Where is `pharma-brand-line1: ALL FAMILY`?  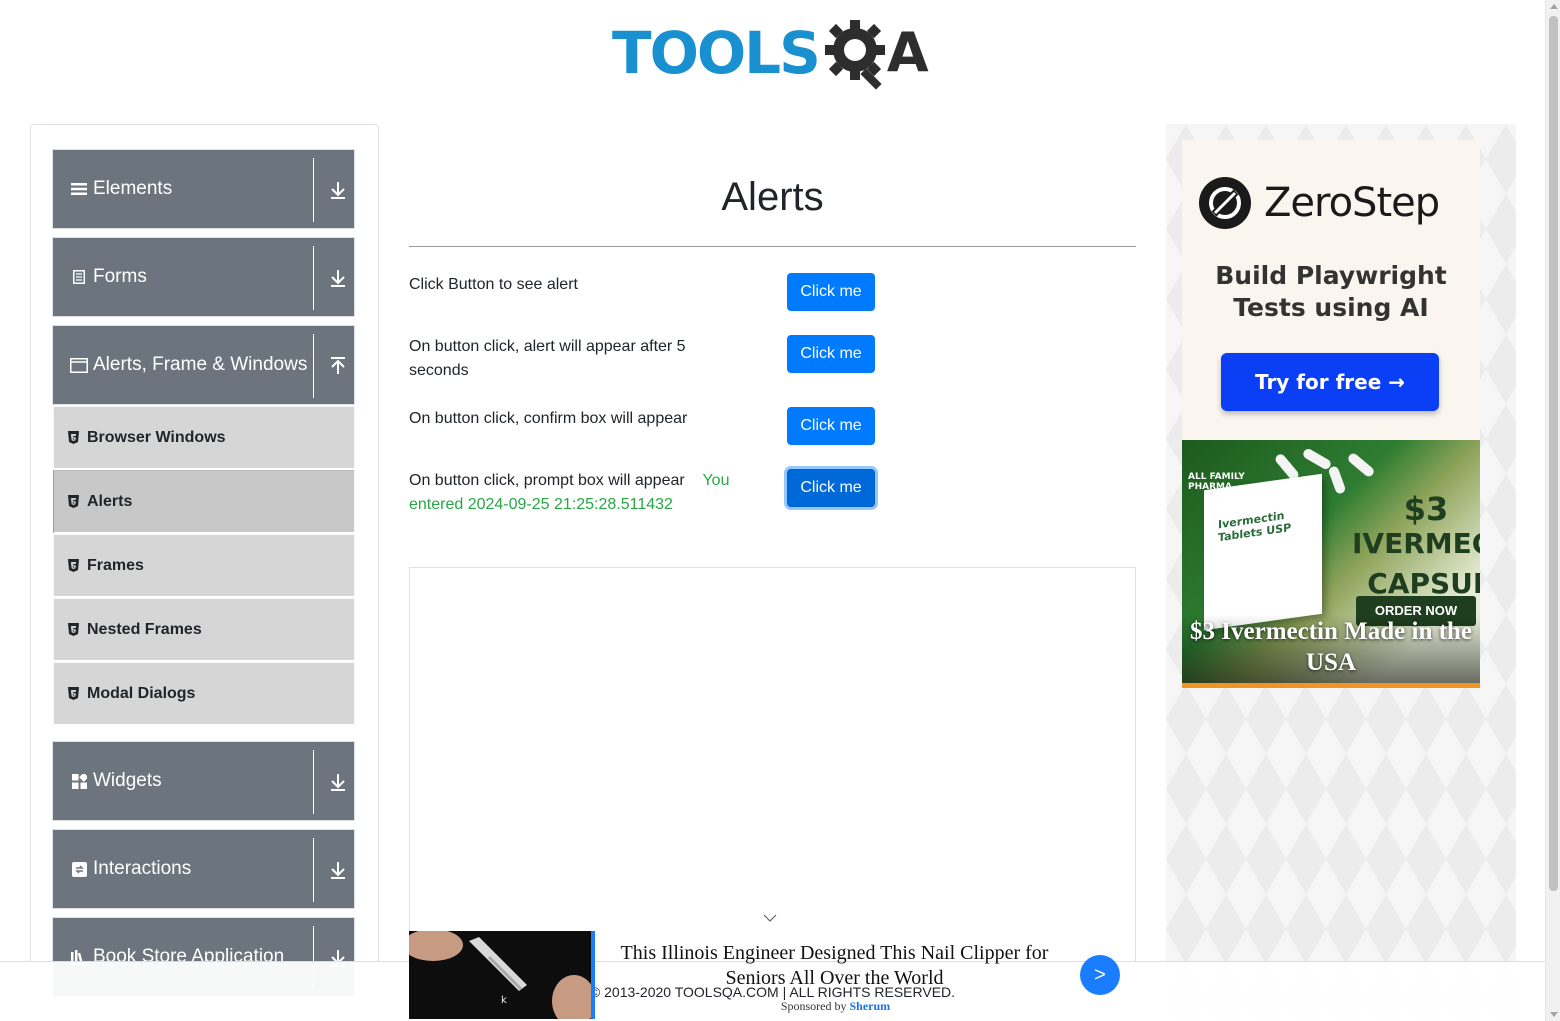 pharma-brand-line1: ALL FAMILY is located at coordinates (1216, 477).